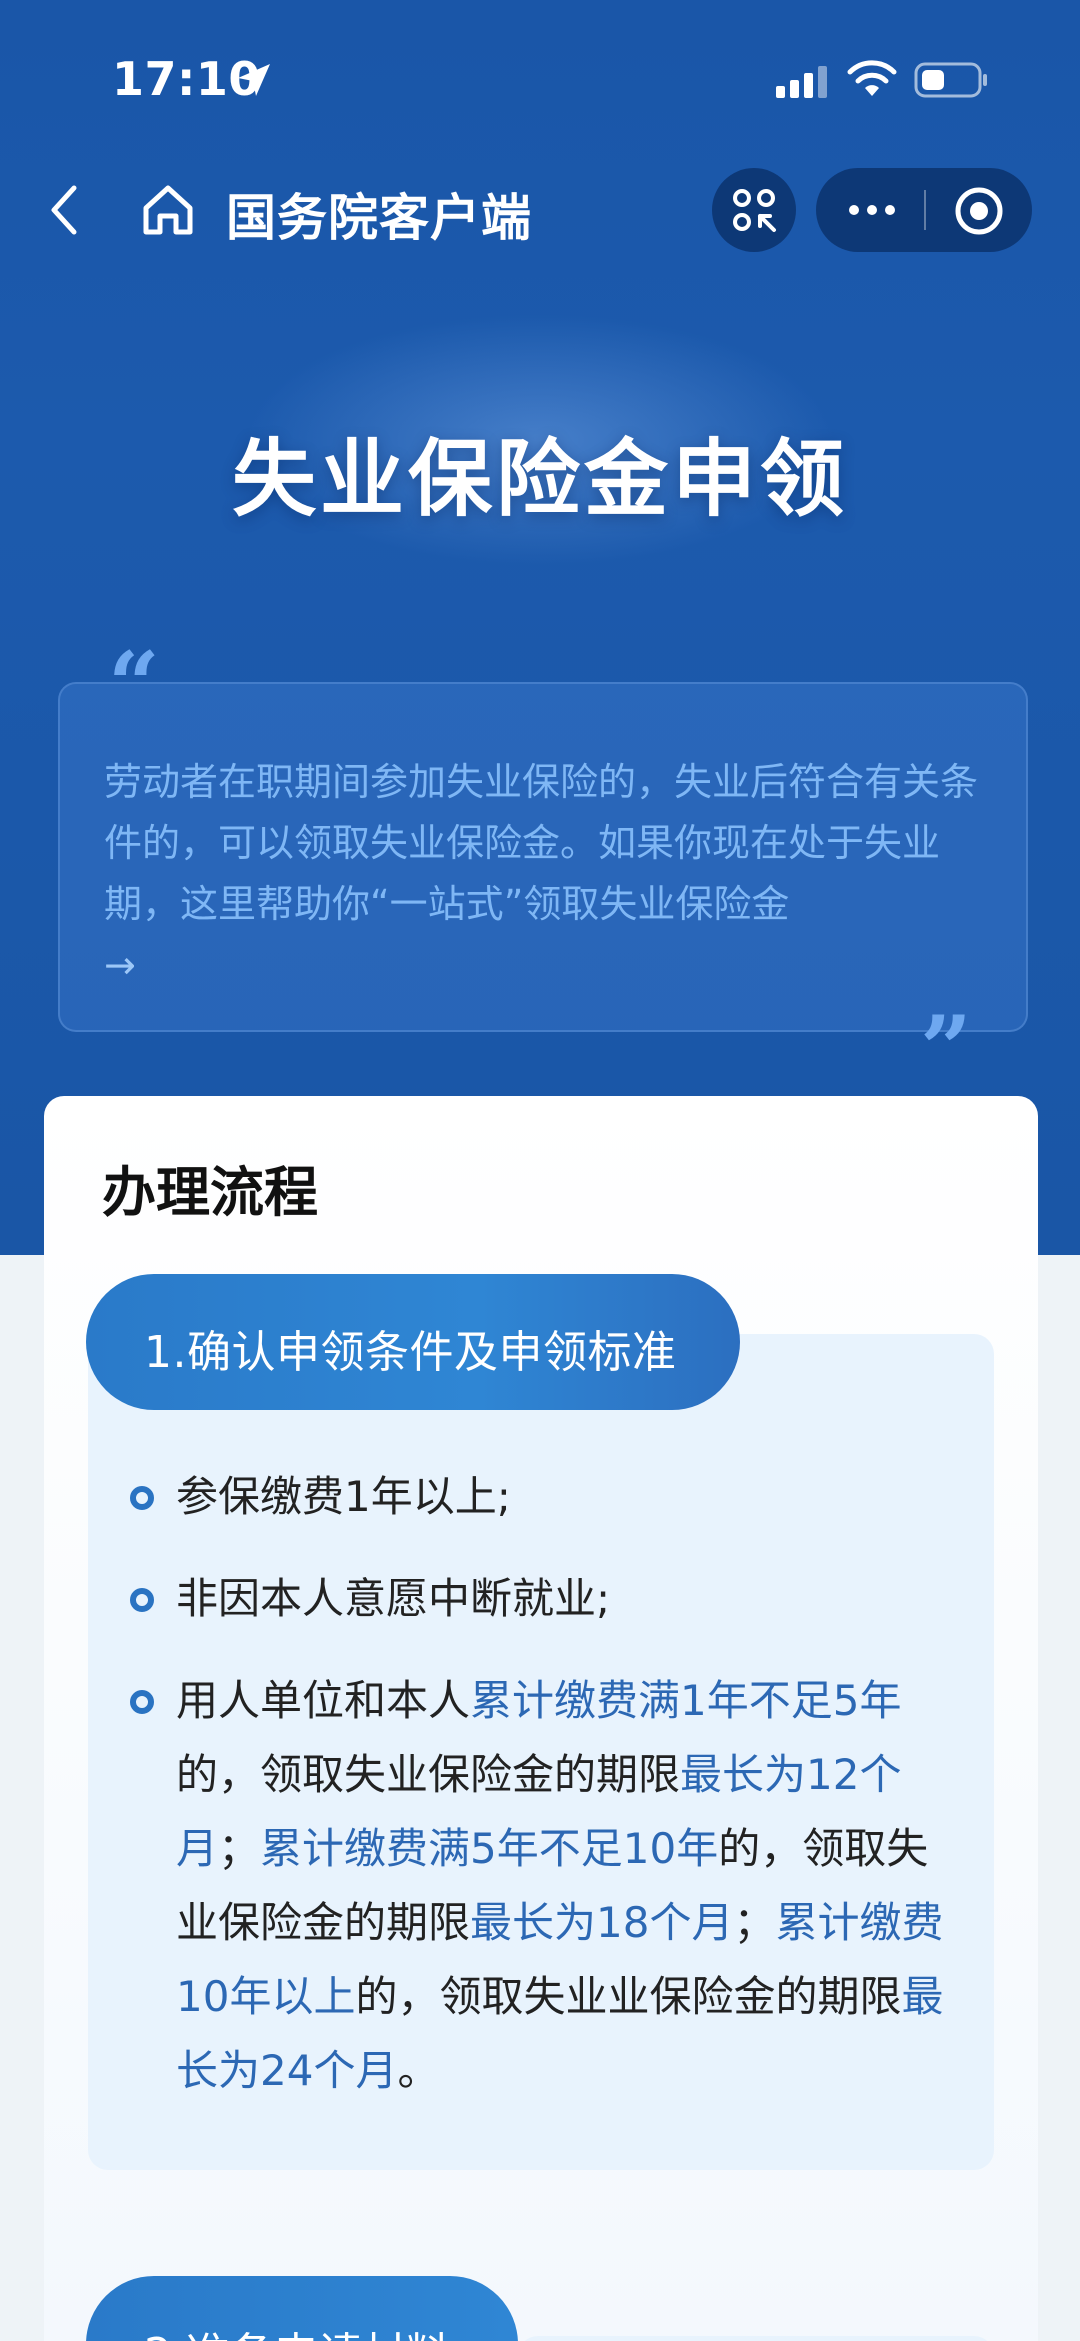 The height and width of the screenshot is (2341, 1080). I want to click on bullet-text: 参保缴费1年以上;, so click(343, 1496).